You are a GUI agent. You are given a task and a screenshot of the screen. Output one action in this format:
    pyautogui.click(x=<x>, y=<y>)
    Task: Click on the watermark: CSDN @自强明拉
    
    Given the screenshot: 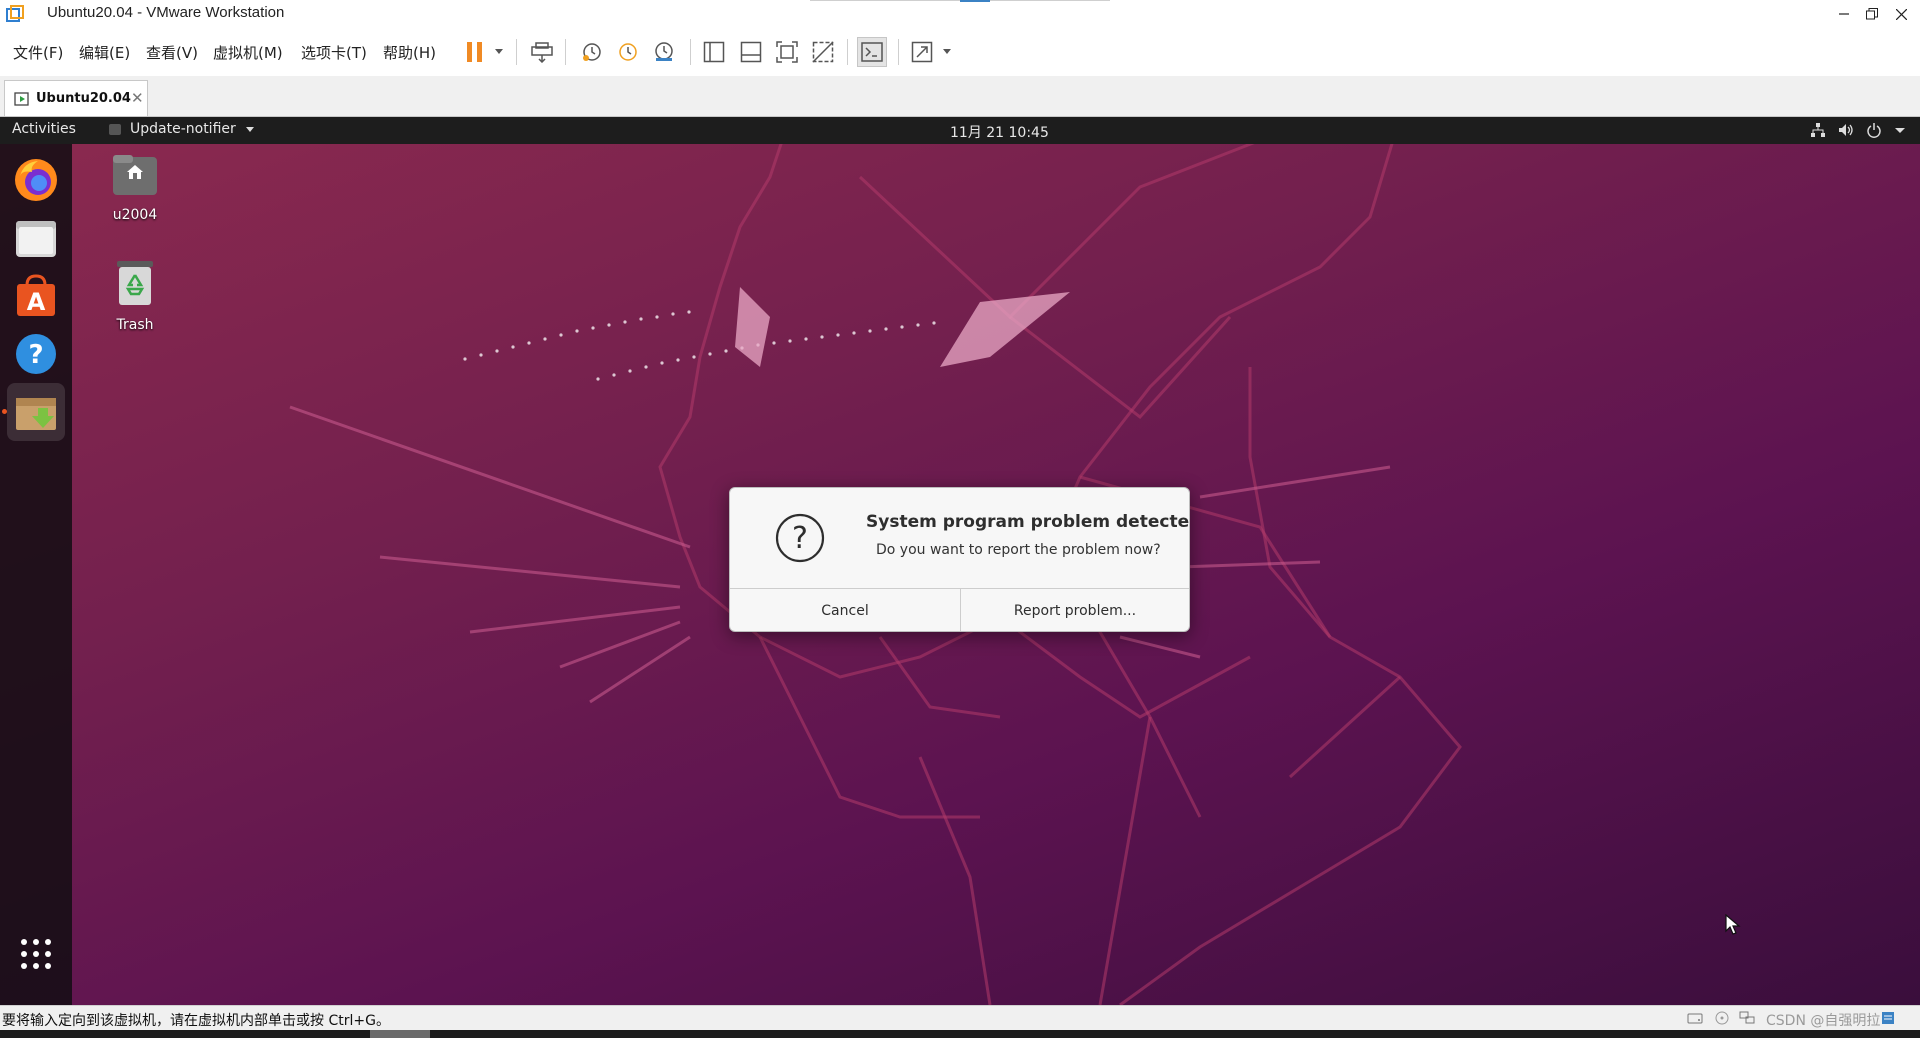 What is the action you would take?
    pyautogui.click(x=1823, y=1021)
    